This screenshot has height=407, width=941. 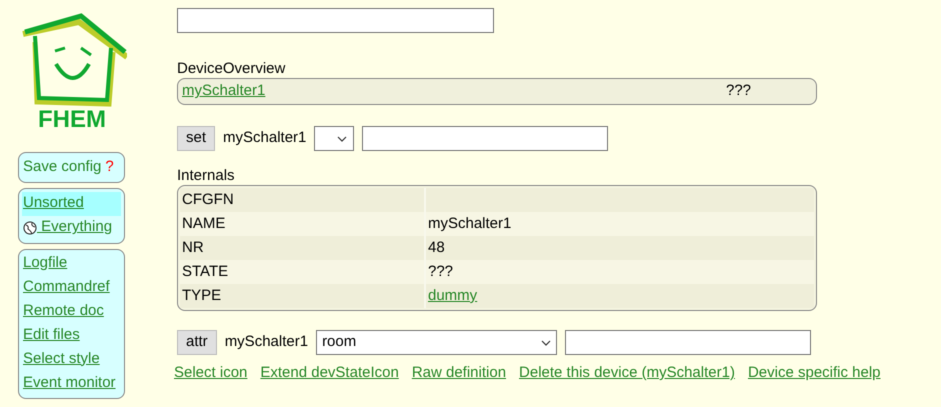 I want to click on command-field, so click(x=335, y=20).